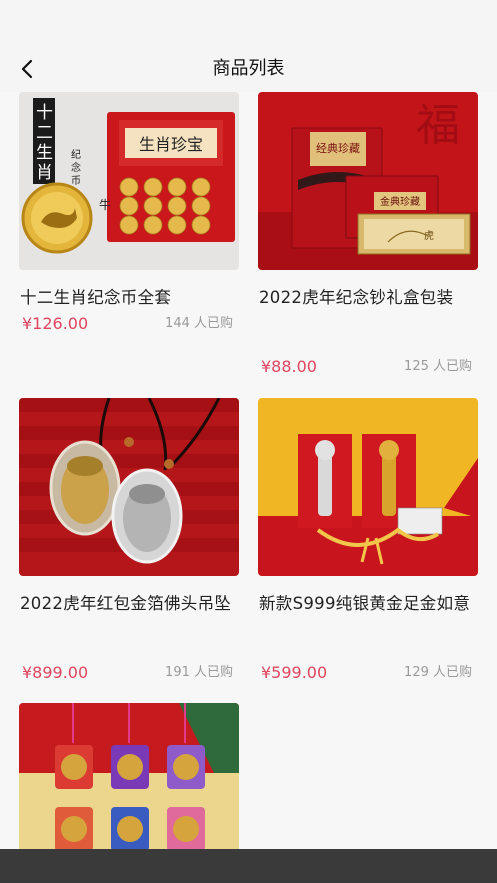 Image resolution: width=497 pixels, height=883 pixels. What do you see at coordinates (400, 201) in the screenshot?
I see `svg-text: 金典珍藏` at bounding box center [400, 201].